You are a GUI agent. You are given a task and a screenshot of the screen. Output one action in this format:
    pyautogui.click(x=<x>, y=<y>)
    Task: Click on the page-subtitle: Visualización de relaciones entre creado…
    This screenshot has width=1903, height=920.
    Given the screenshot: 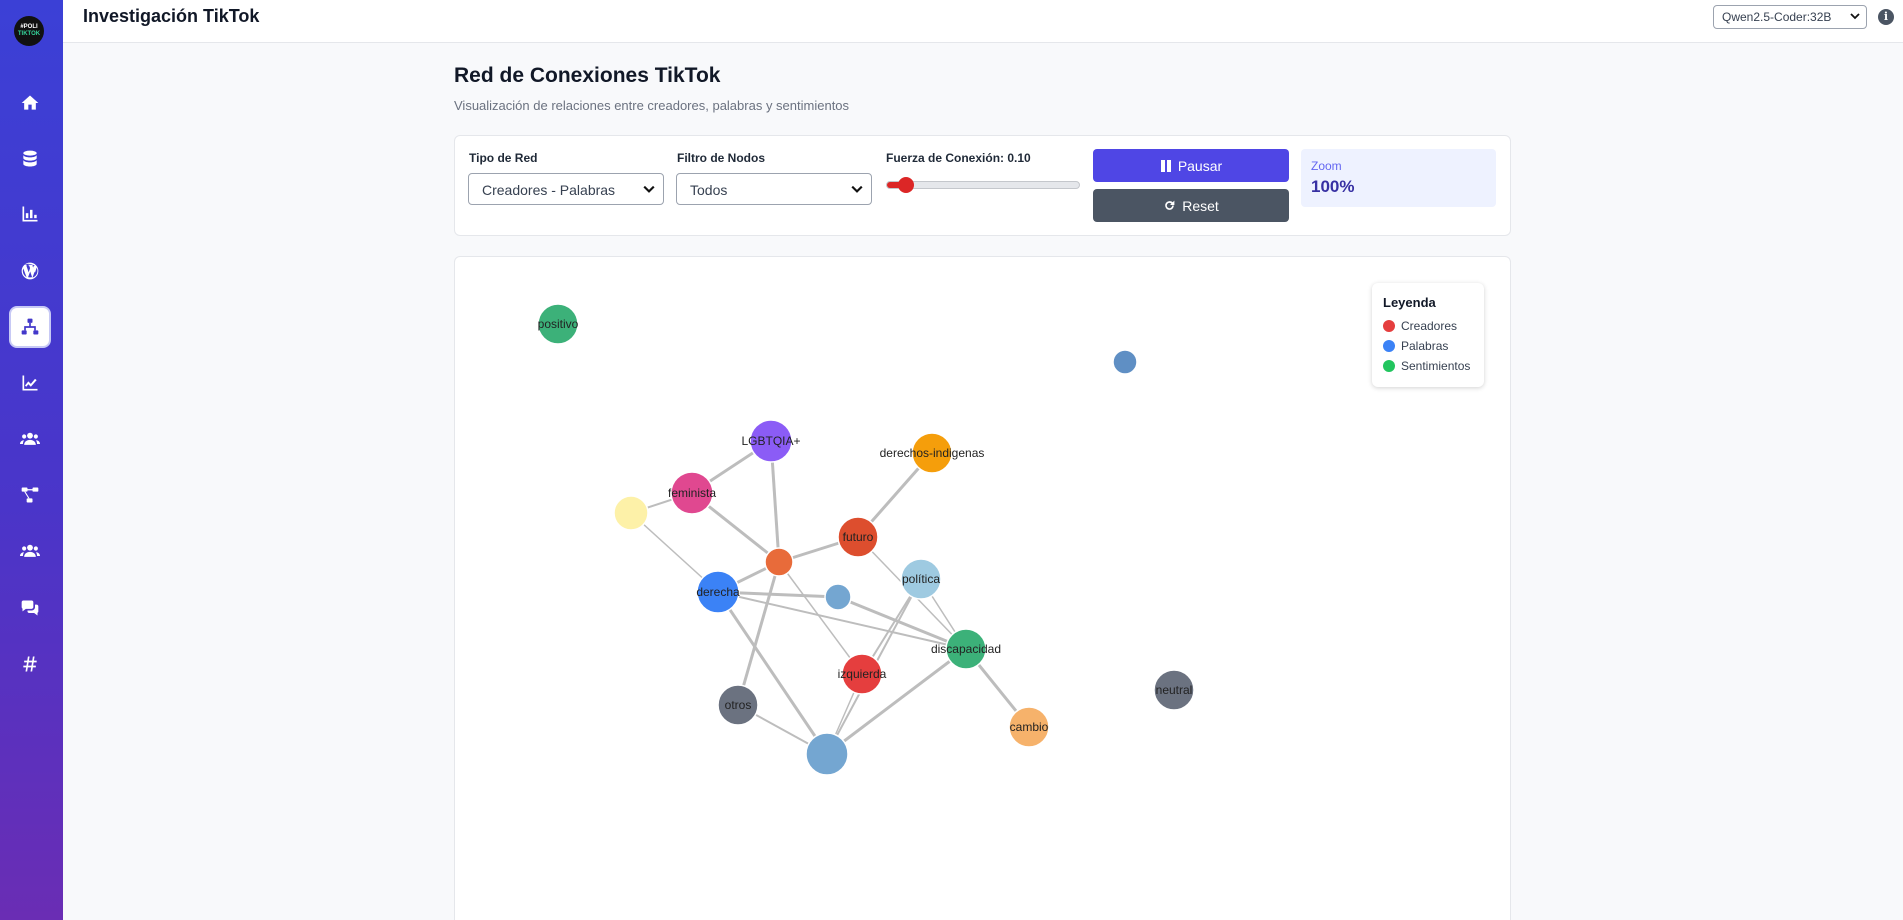 What is the action you would take?
    pyautogui.click(x=652, y=105)
    